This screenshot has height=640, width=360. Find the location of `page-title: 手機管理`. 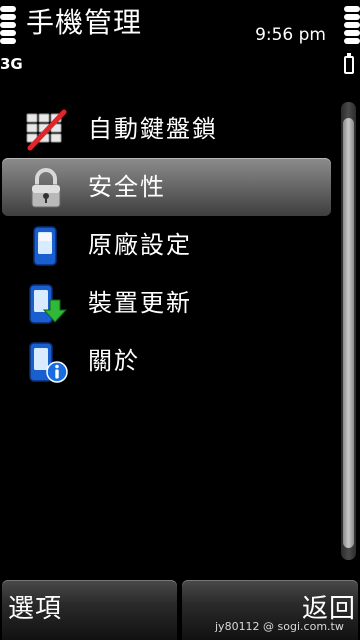

page-title: 手機管理 is located at coordinates (84, 22).